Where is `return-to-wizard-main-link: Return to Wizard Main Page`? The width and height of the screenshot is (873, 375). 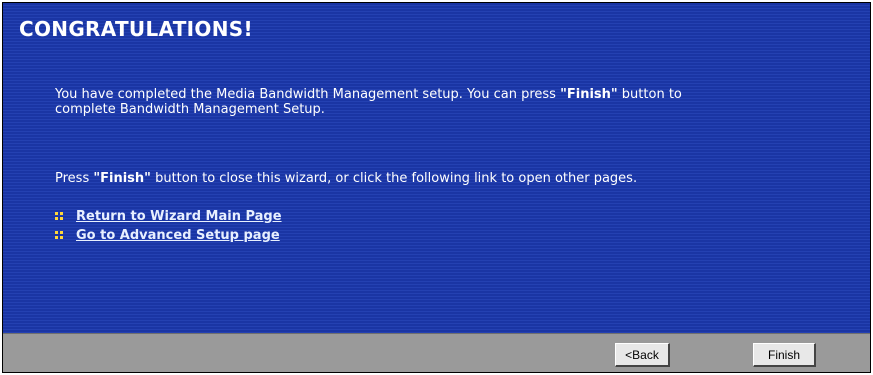
return-to-wizard-main-link: Return to Wizard Main Page is located at coordinates (179, 216).